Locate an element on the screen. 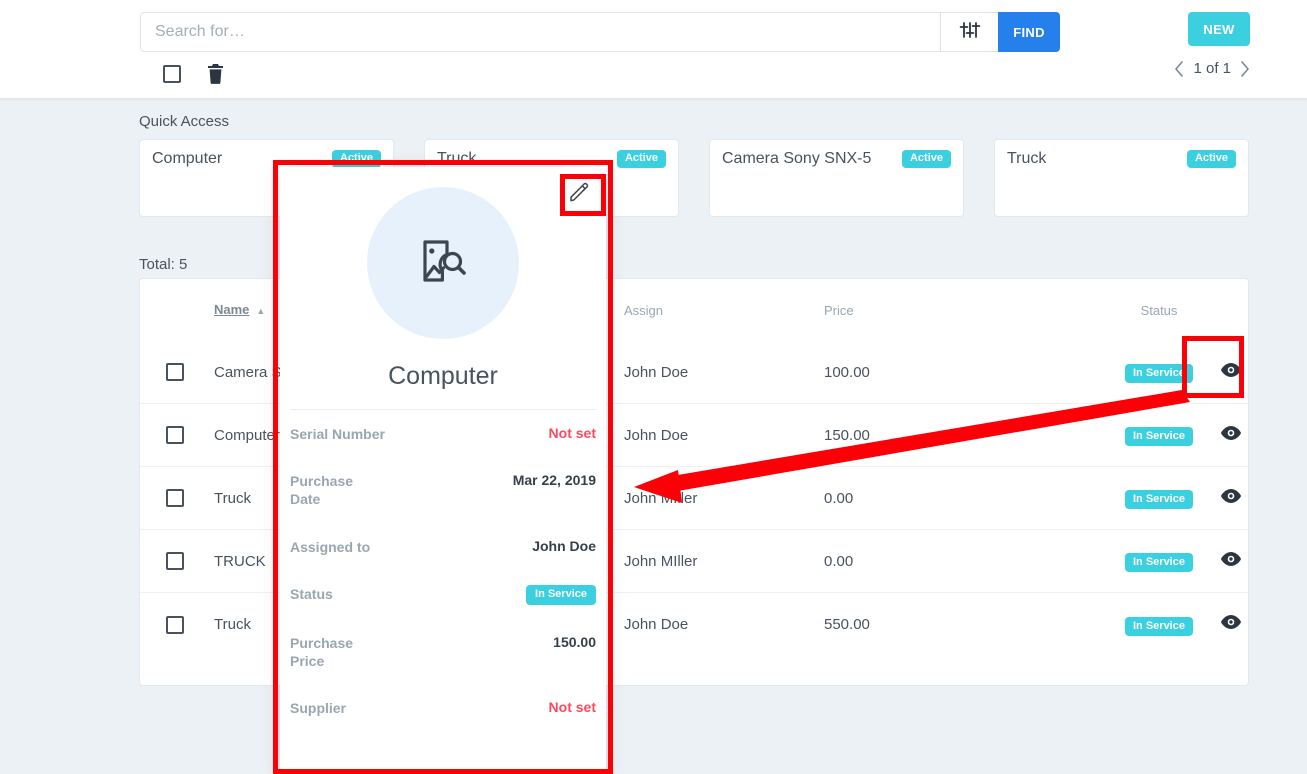  detail-field-label: Status is located at coordinates (311, 593).